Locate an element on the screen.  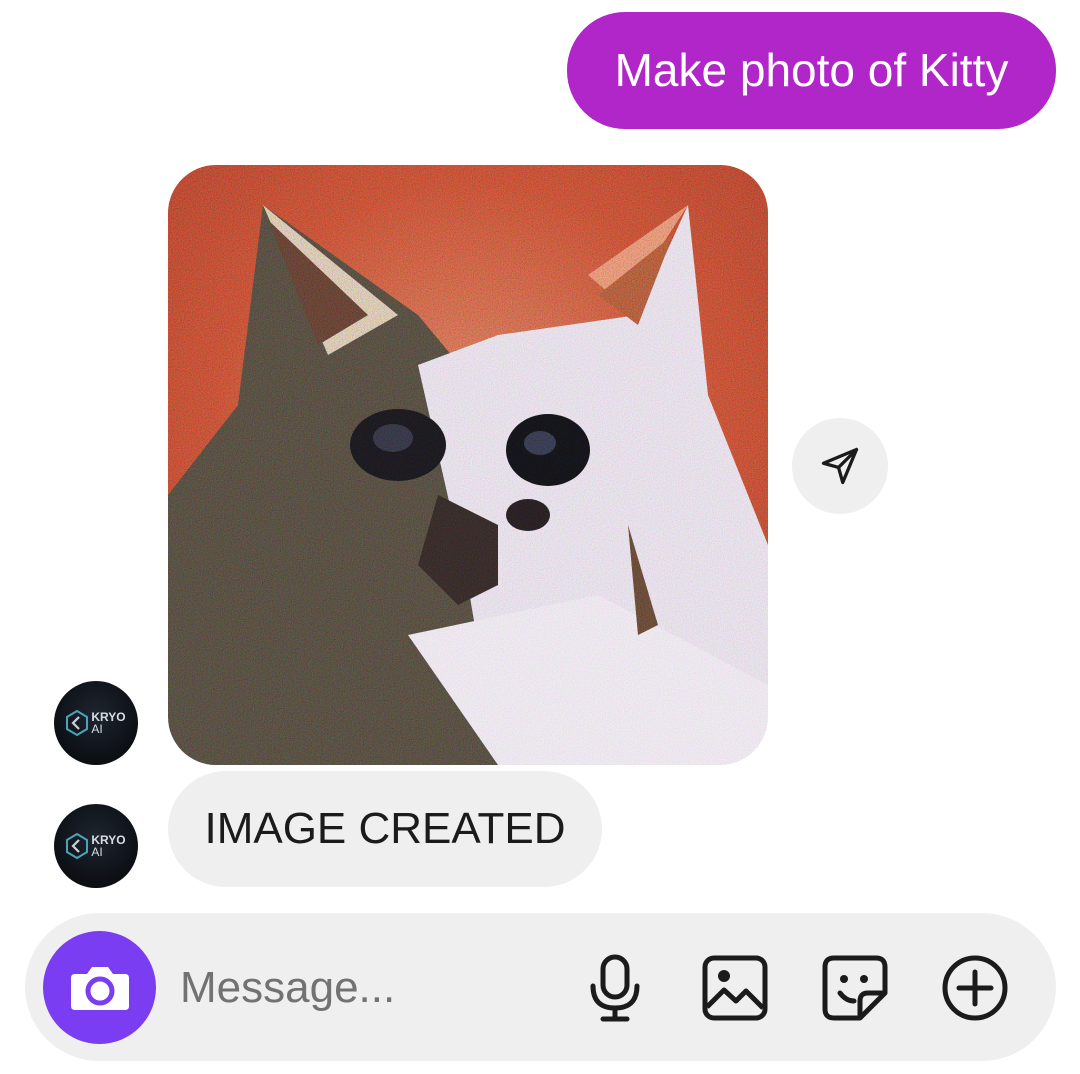
sticker-button is located at coordinates (855, 988).